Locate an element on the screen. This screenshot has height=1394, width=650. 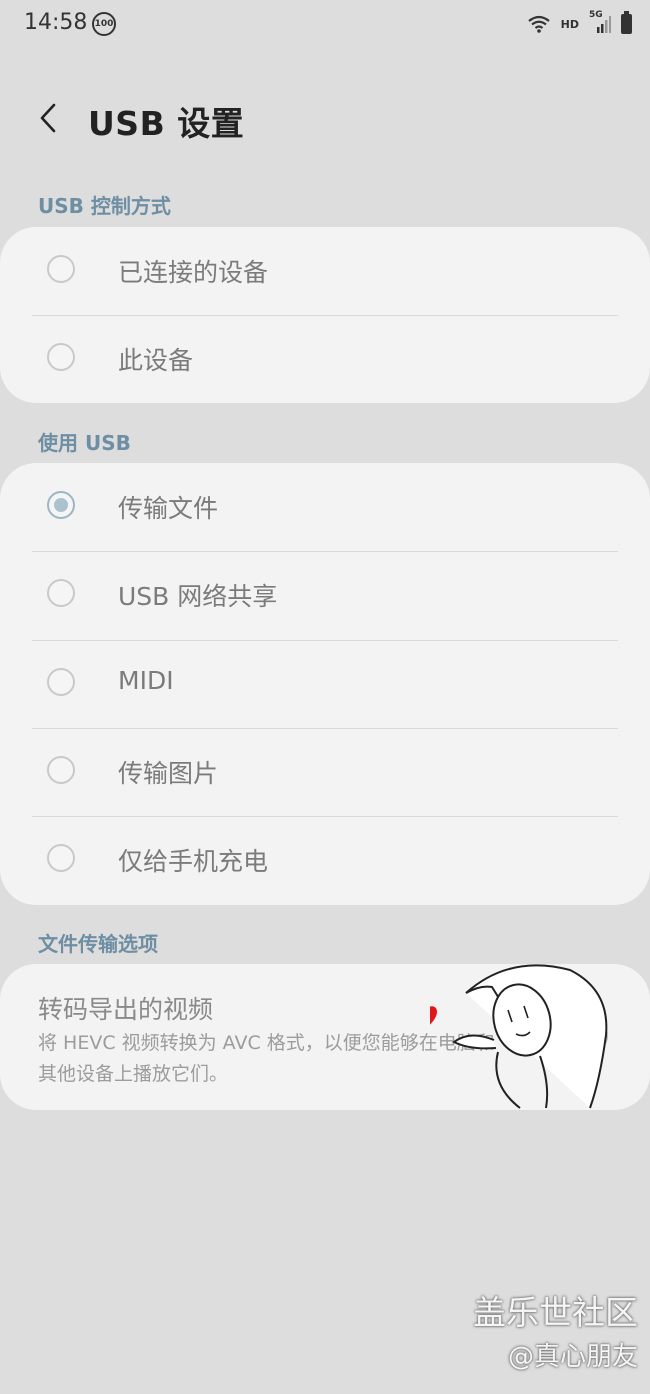
radio-button-selected is located at coordinates (61, 505).